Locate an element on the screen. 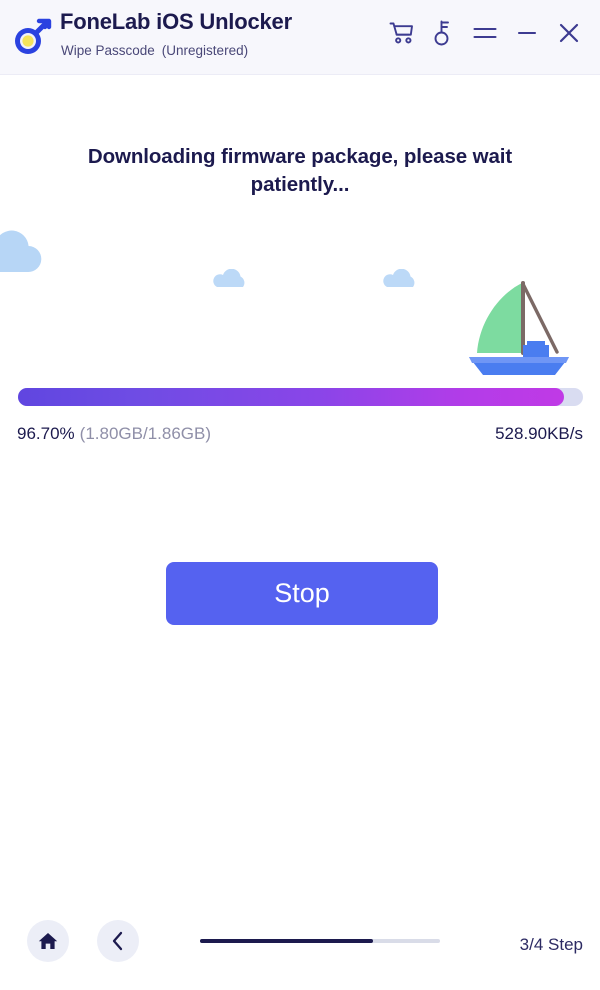 This screenshot has height=990, width=600. download-progress-bar is located at coordinates (300, 397).